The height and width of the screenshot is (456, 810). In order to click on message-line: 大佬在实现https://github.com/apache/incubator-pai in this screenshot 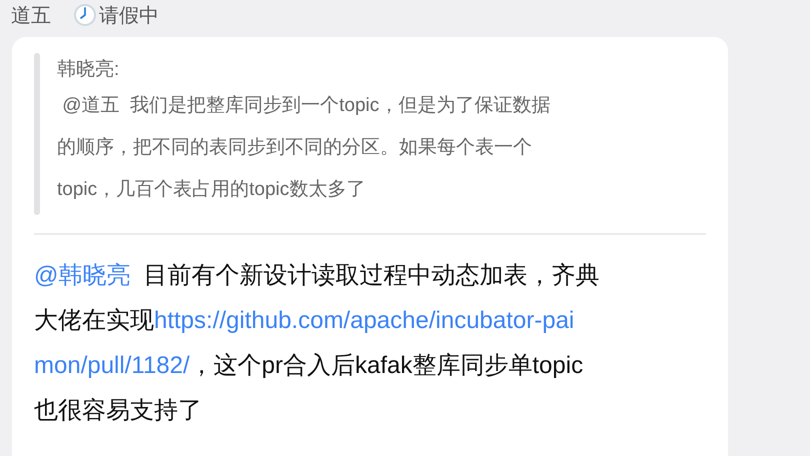, I will do `click(305, 321)`.